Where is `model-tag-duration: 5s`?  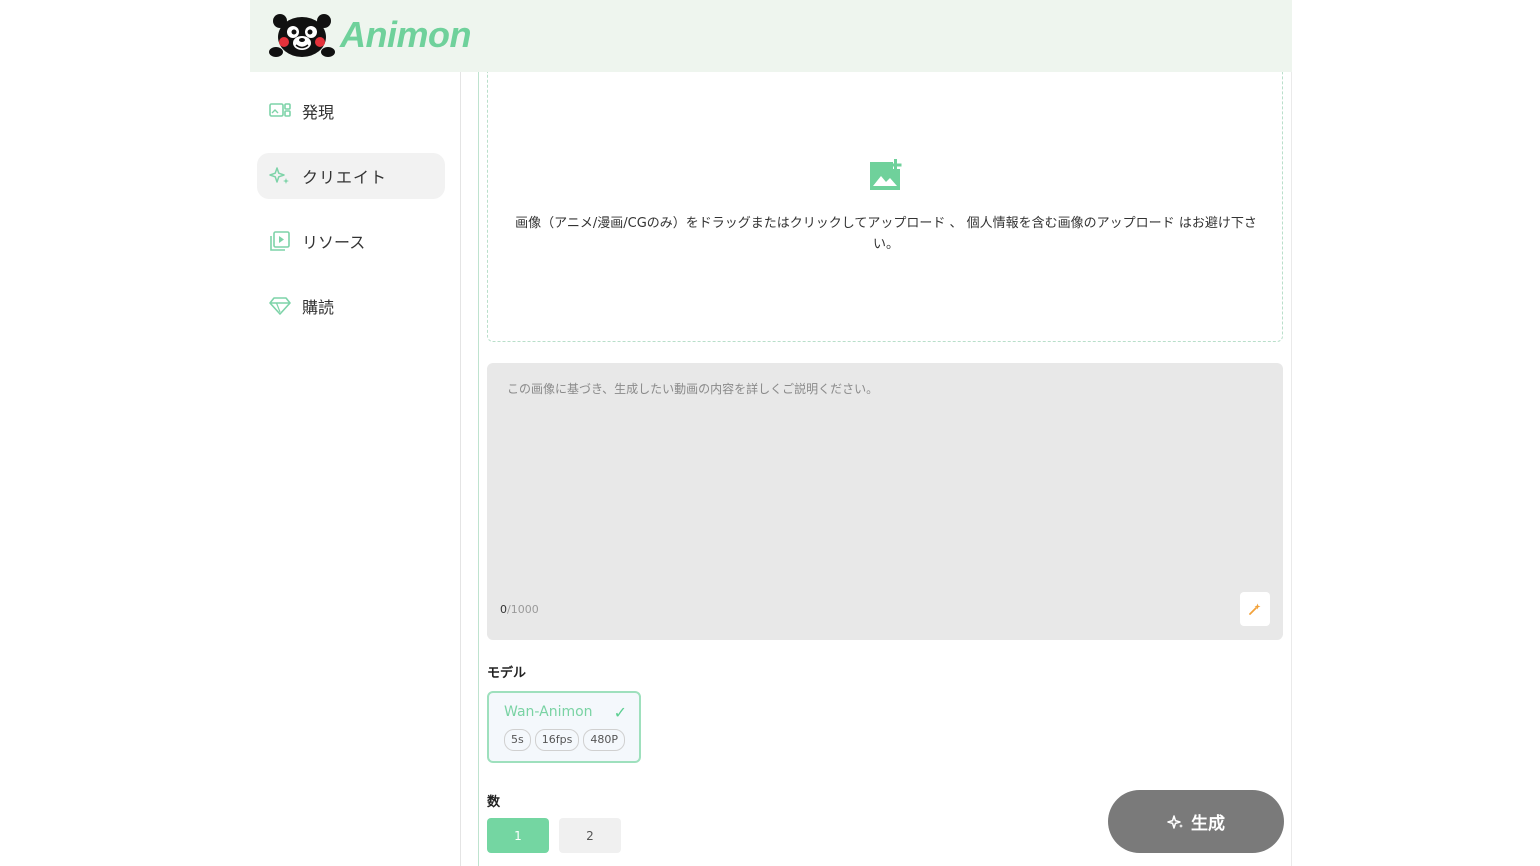
model-tag-duration: 5s is located at coordinates (517, 740).